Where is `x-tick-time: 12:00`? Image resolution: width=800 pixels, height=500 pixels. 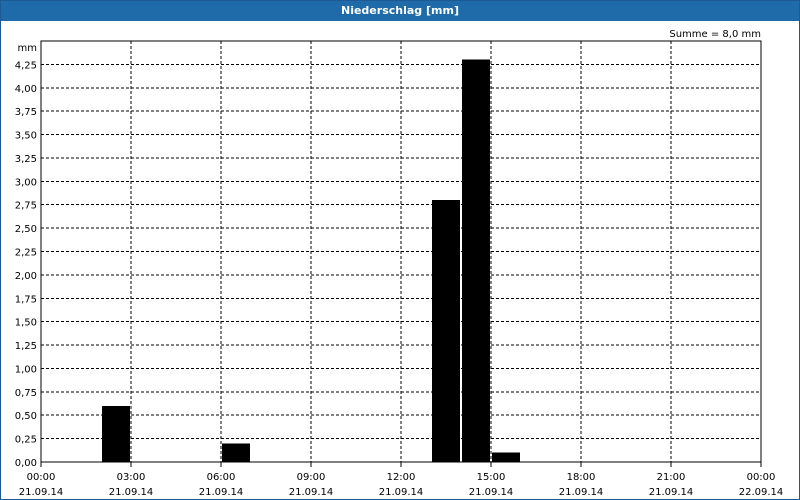
x-tick-time: 12:00 is located at coordinates (401, 477).